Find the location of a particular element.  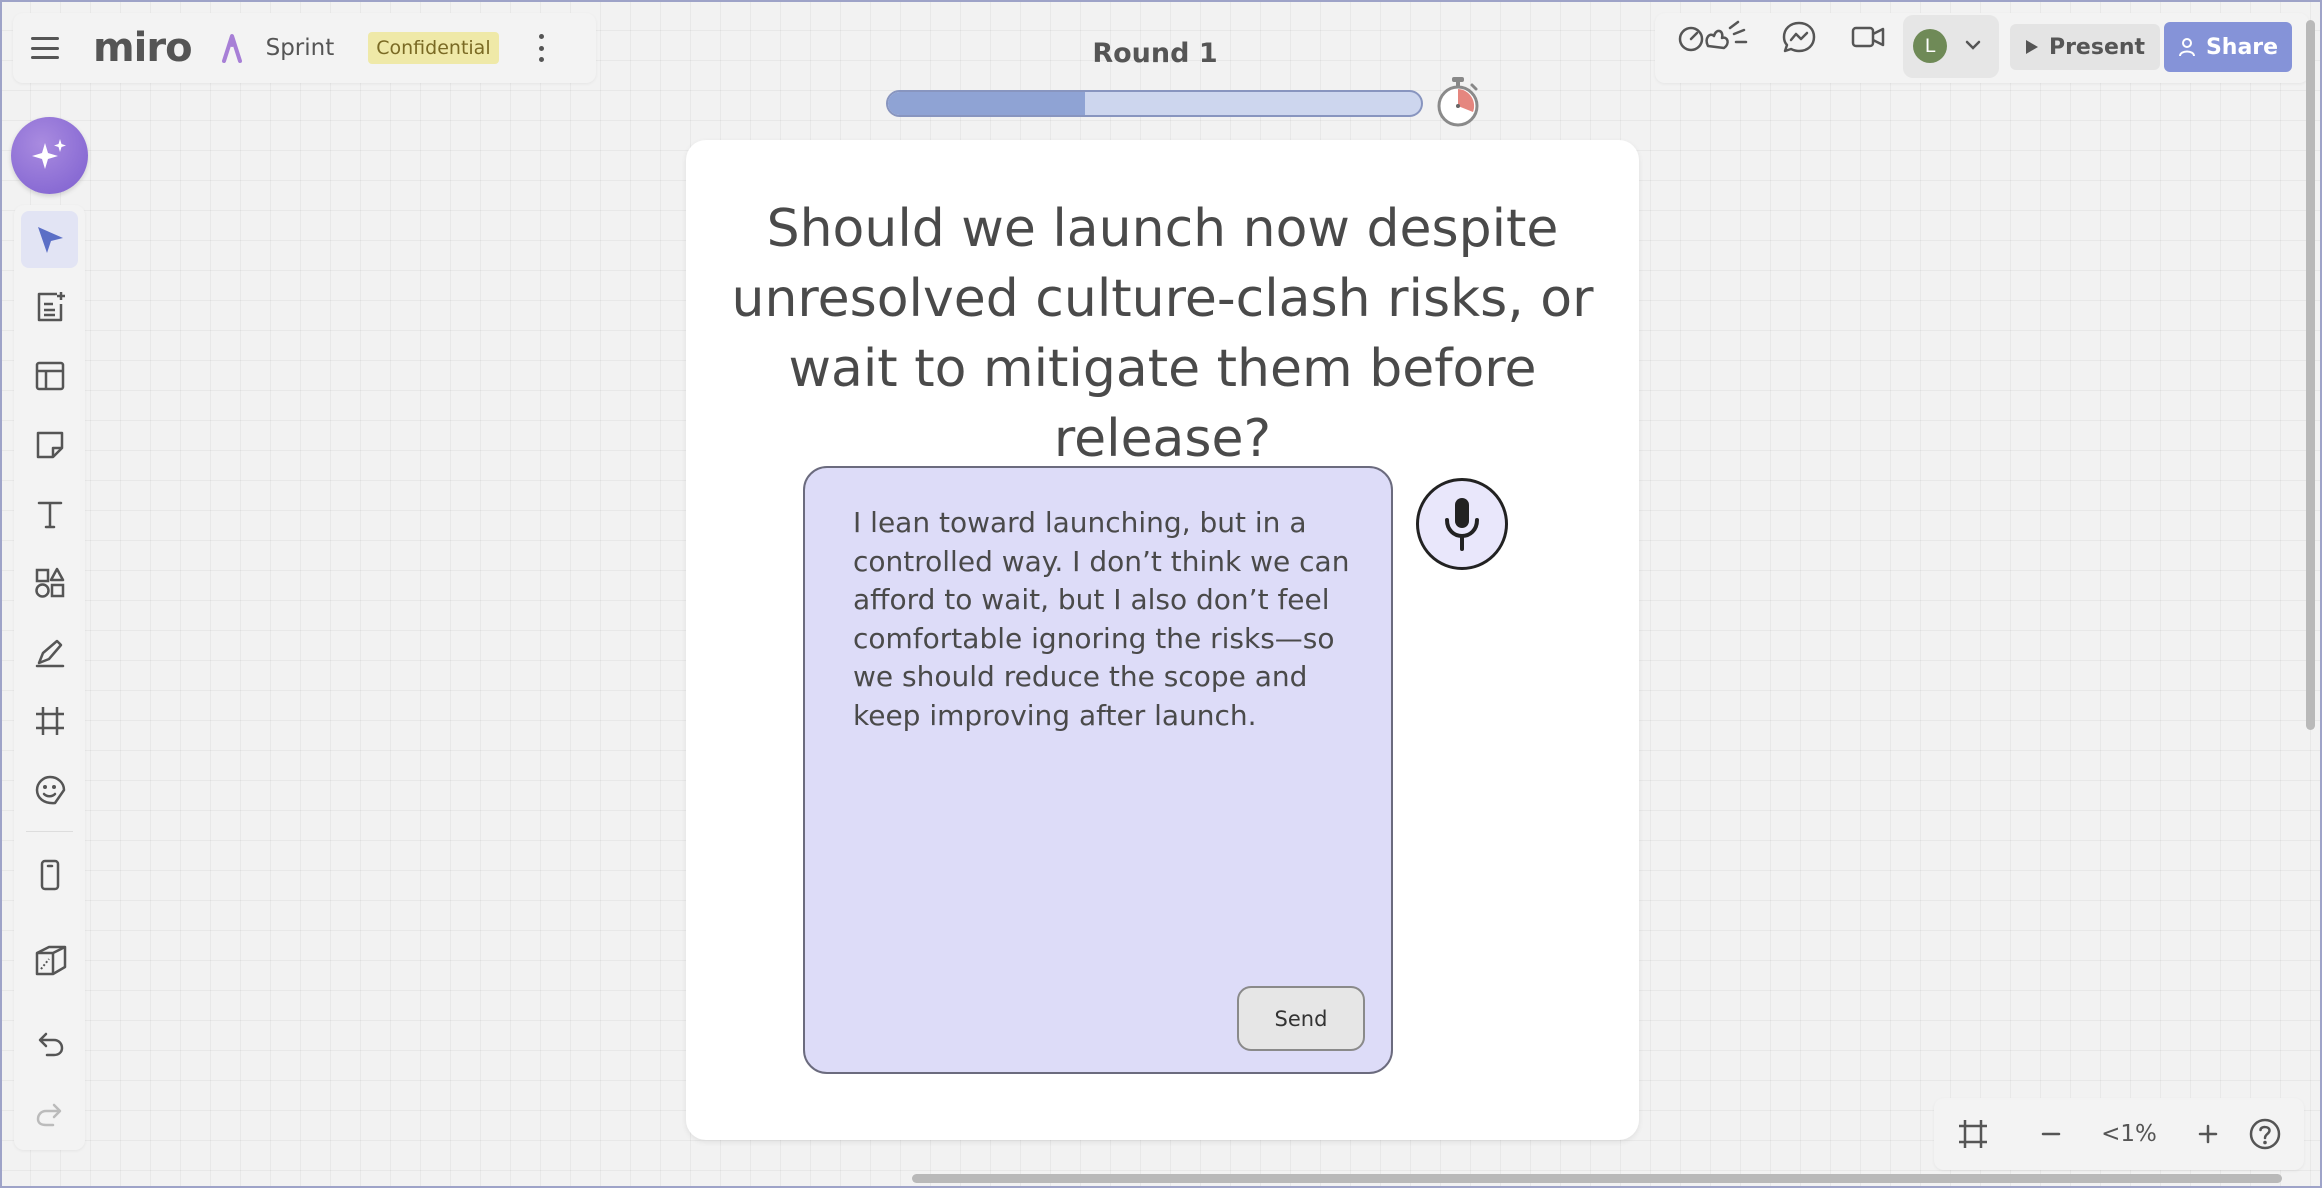

share-button: Share is located at coordinates (2228, 47).